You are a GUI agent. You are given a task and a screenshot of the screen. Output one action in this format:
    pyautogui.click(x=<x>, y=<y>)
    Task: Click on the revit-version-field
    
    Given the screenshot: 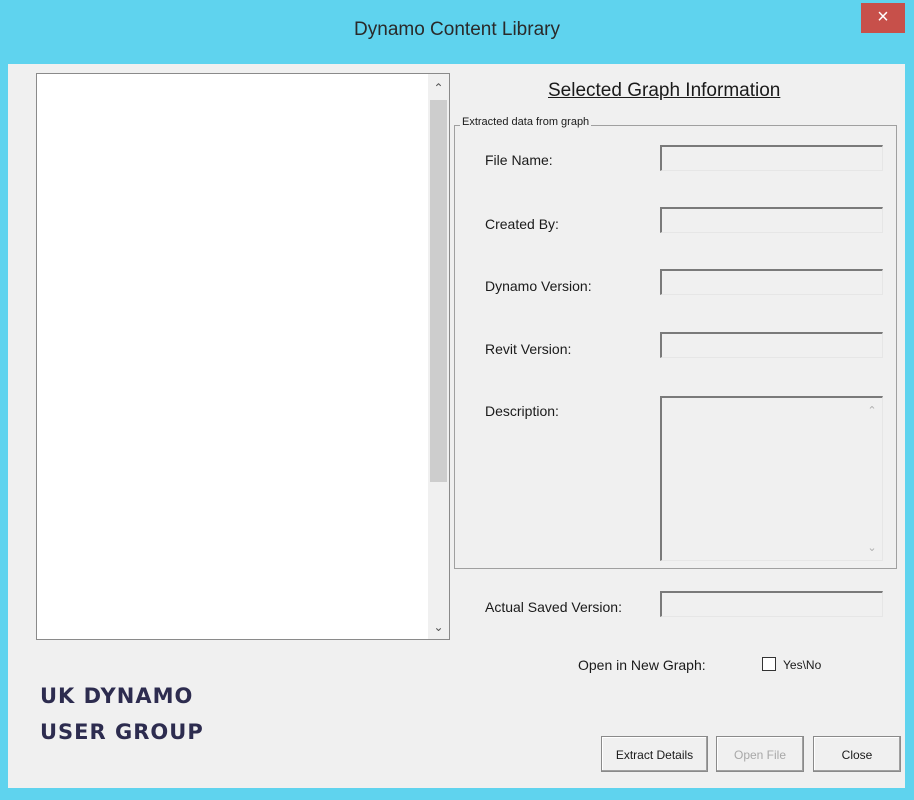 What is the action you would take?
    pyautogui.click(x=771, y=345)
    